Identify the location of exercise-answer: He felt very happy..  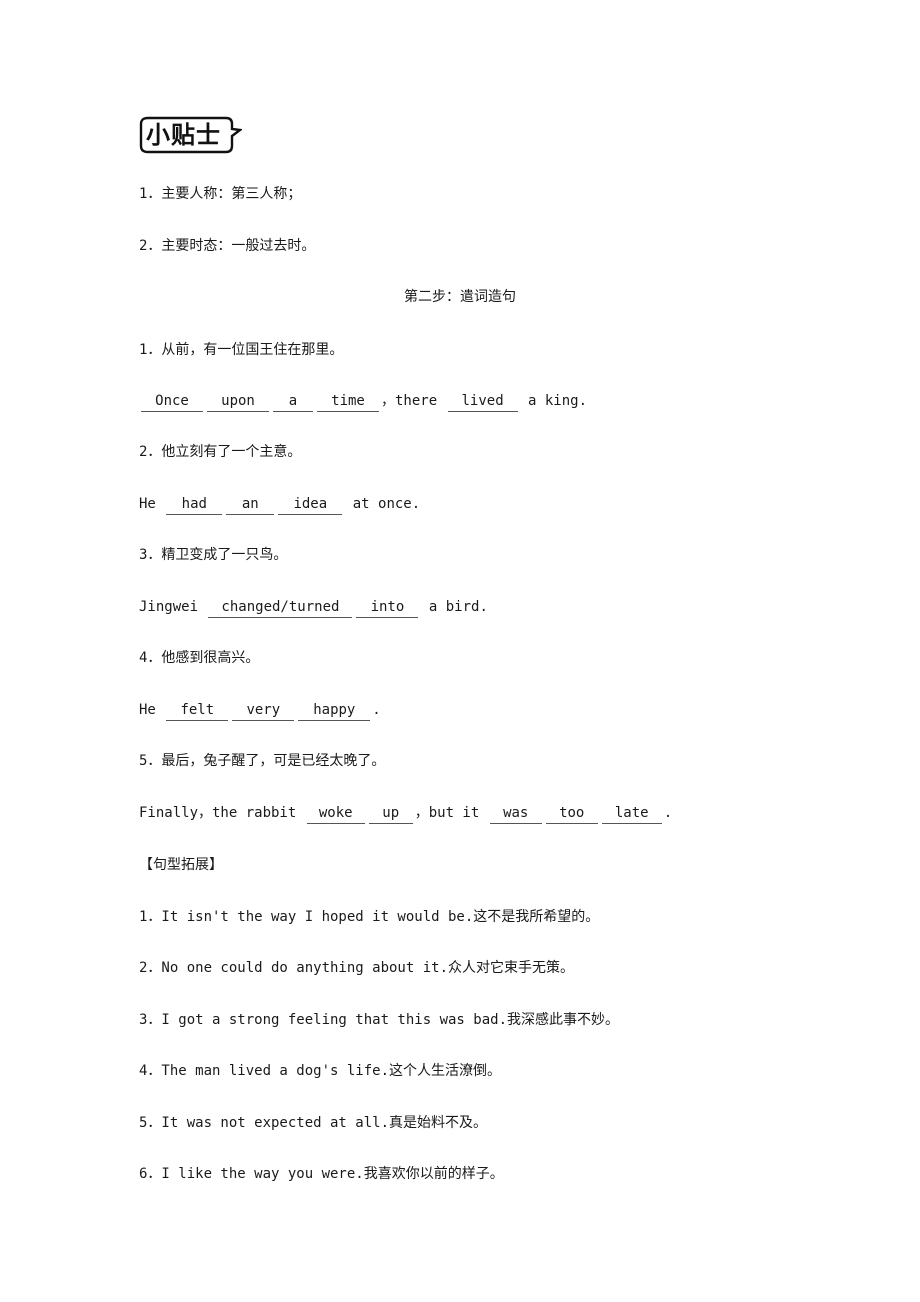
(260, 710).